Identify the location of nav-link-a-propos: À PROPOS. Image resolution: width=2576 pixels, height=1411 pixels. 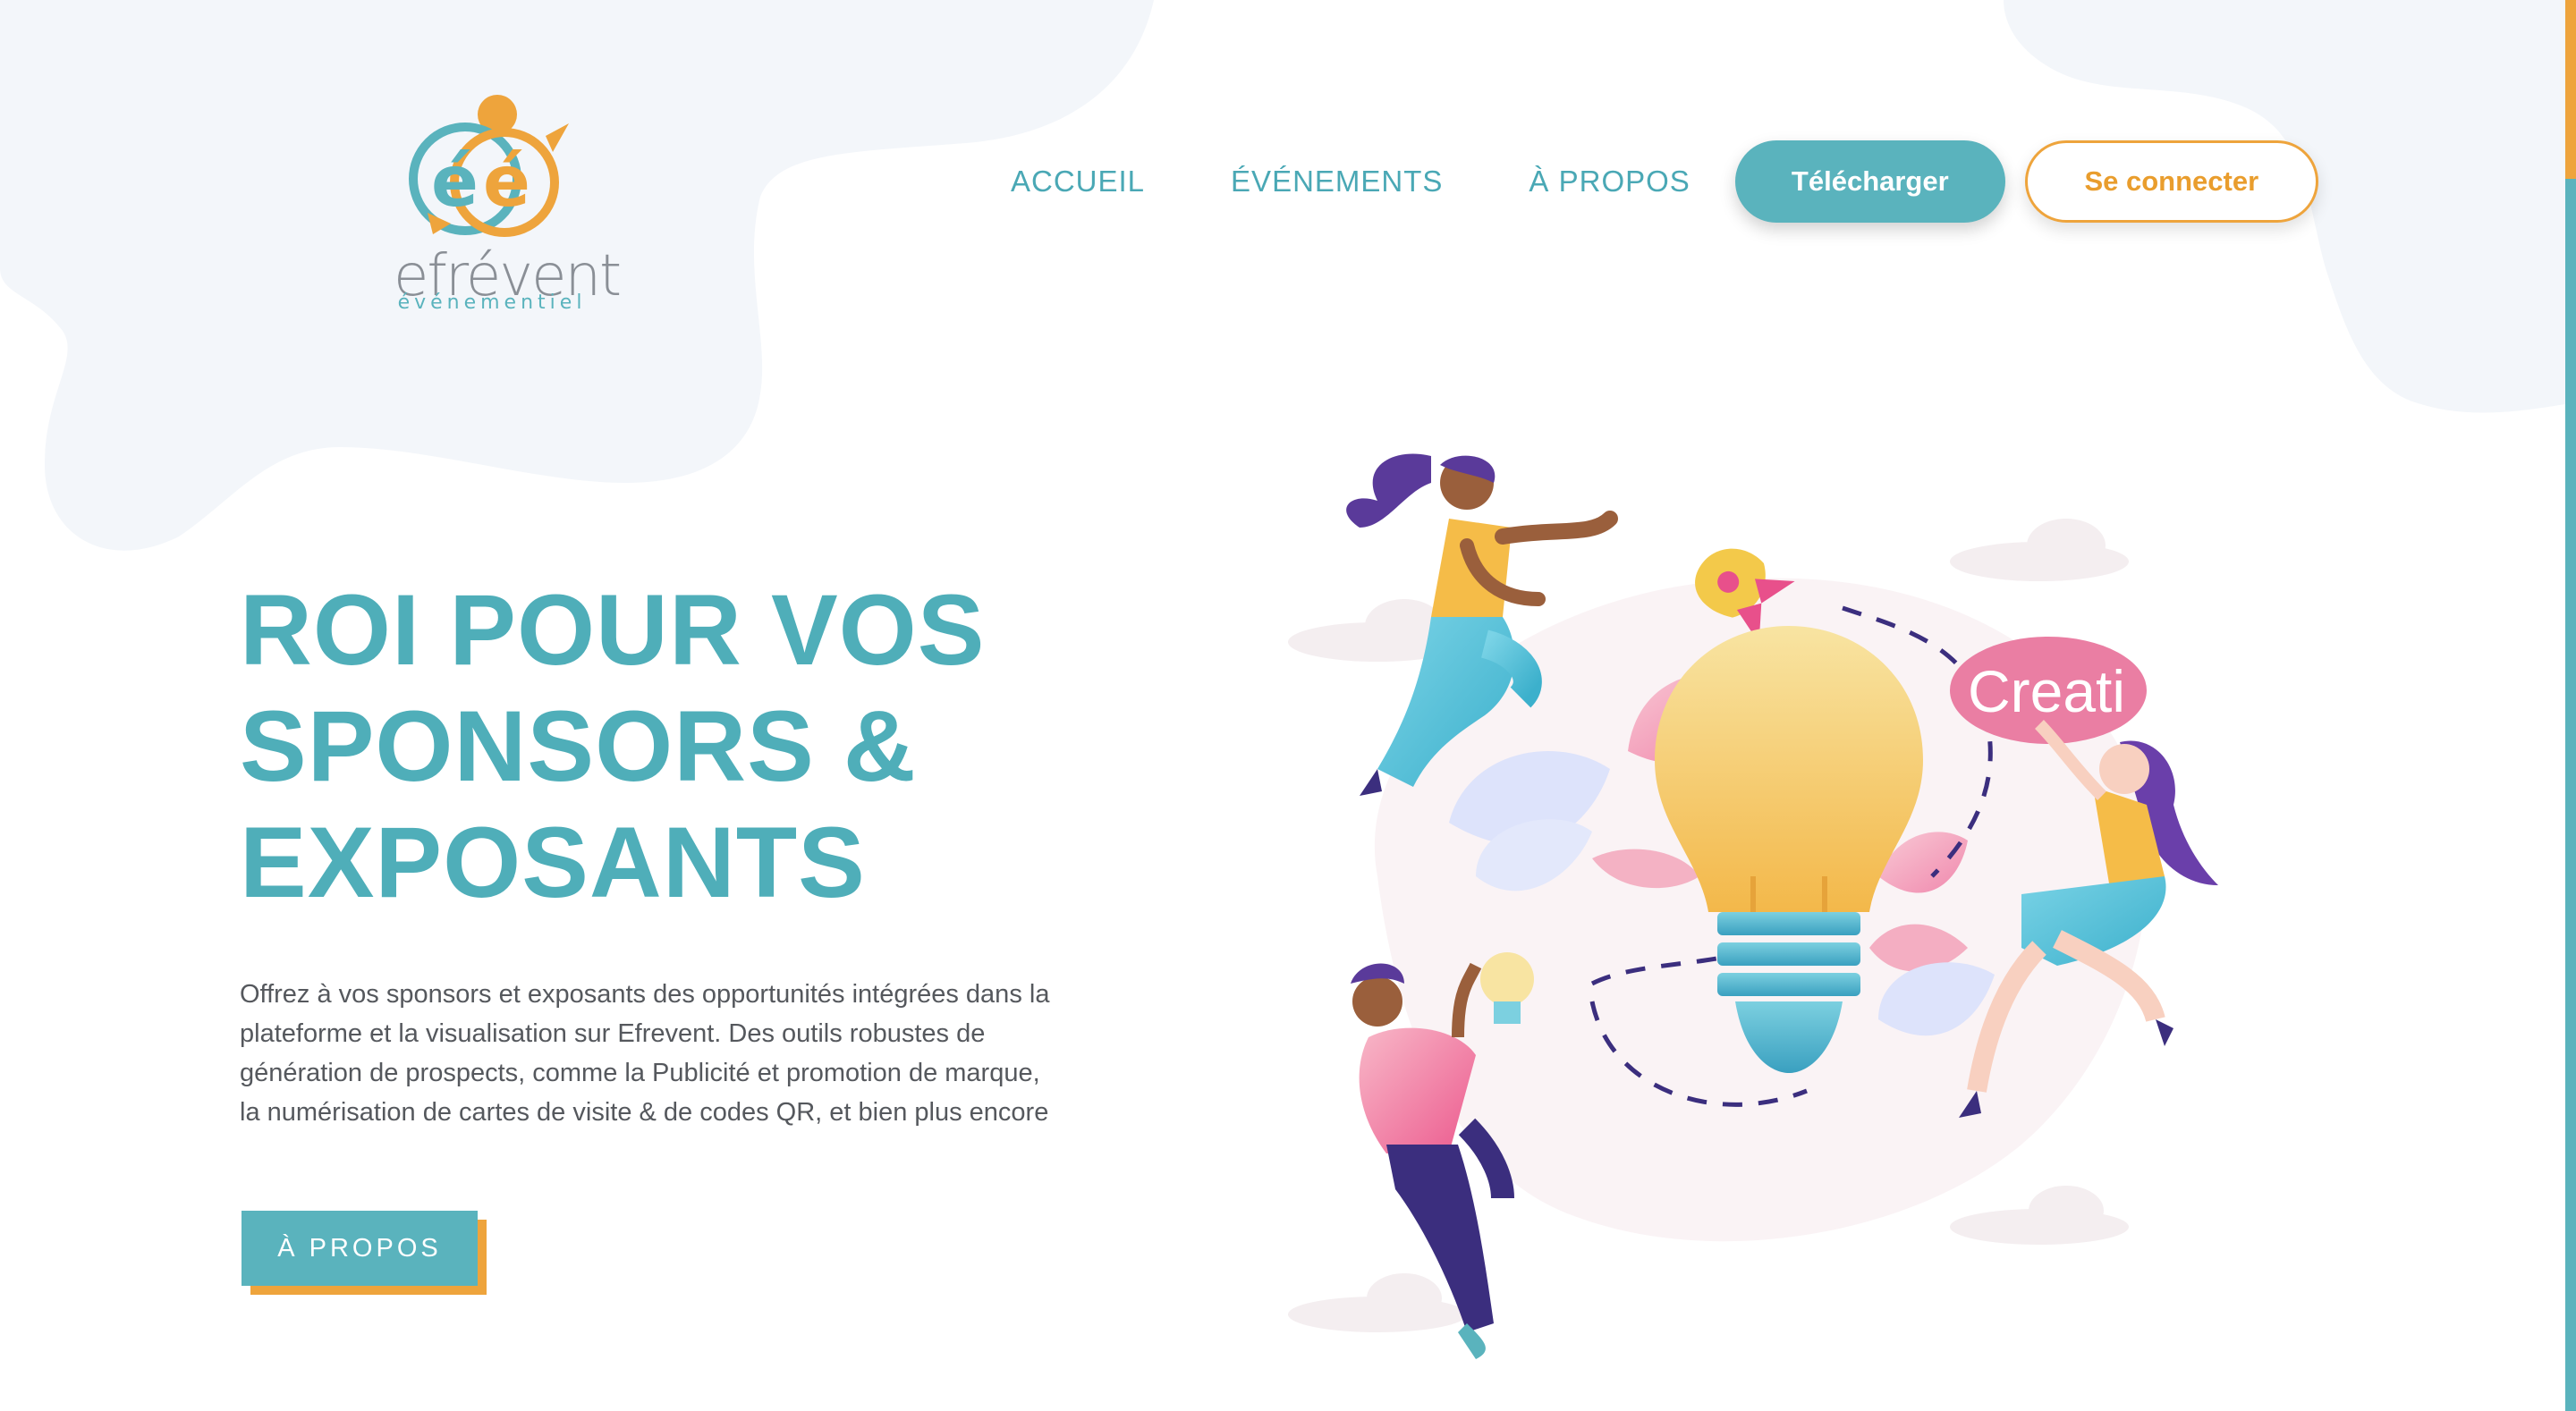
(1609, 182).